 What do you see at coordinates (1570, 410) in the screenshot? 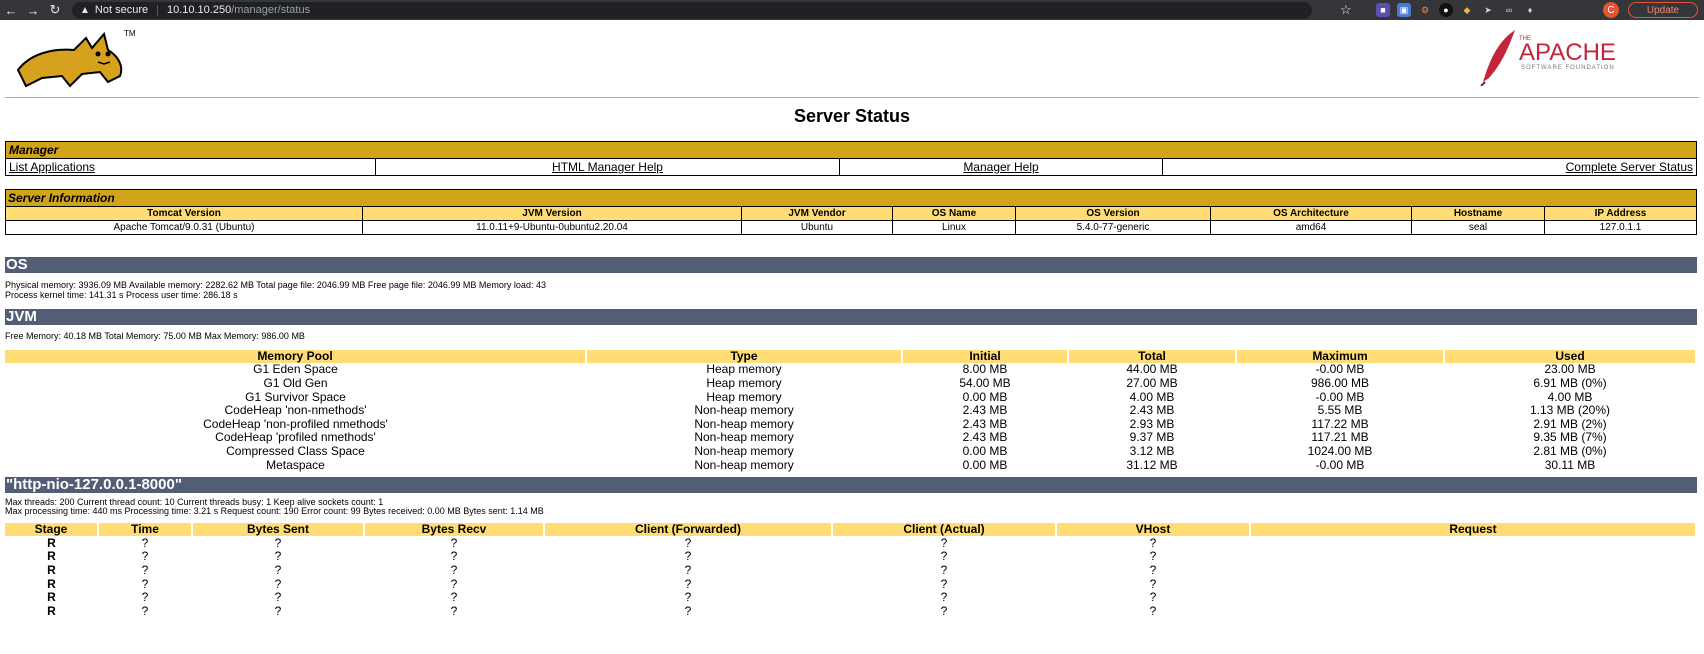
I see `table-cell: 1.13 MB (20%)` at bounding box center [1570, 410].